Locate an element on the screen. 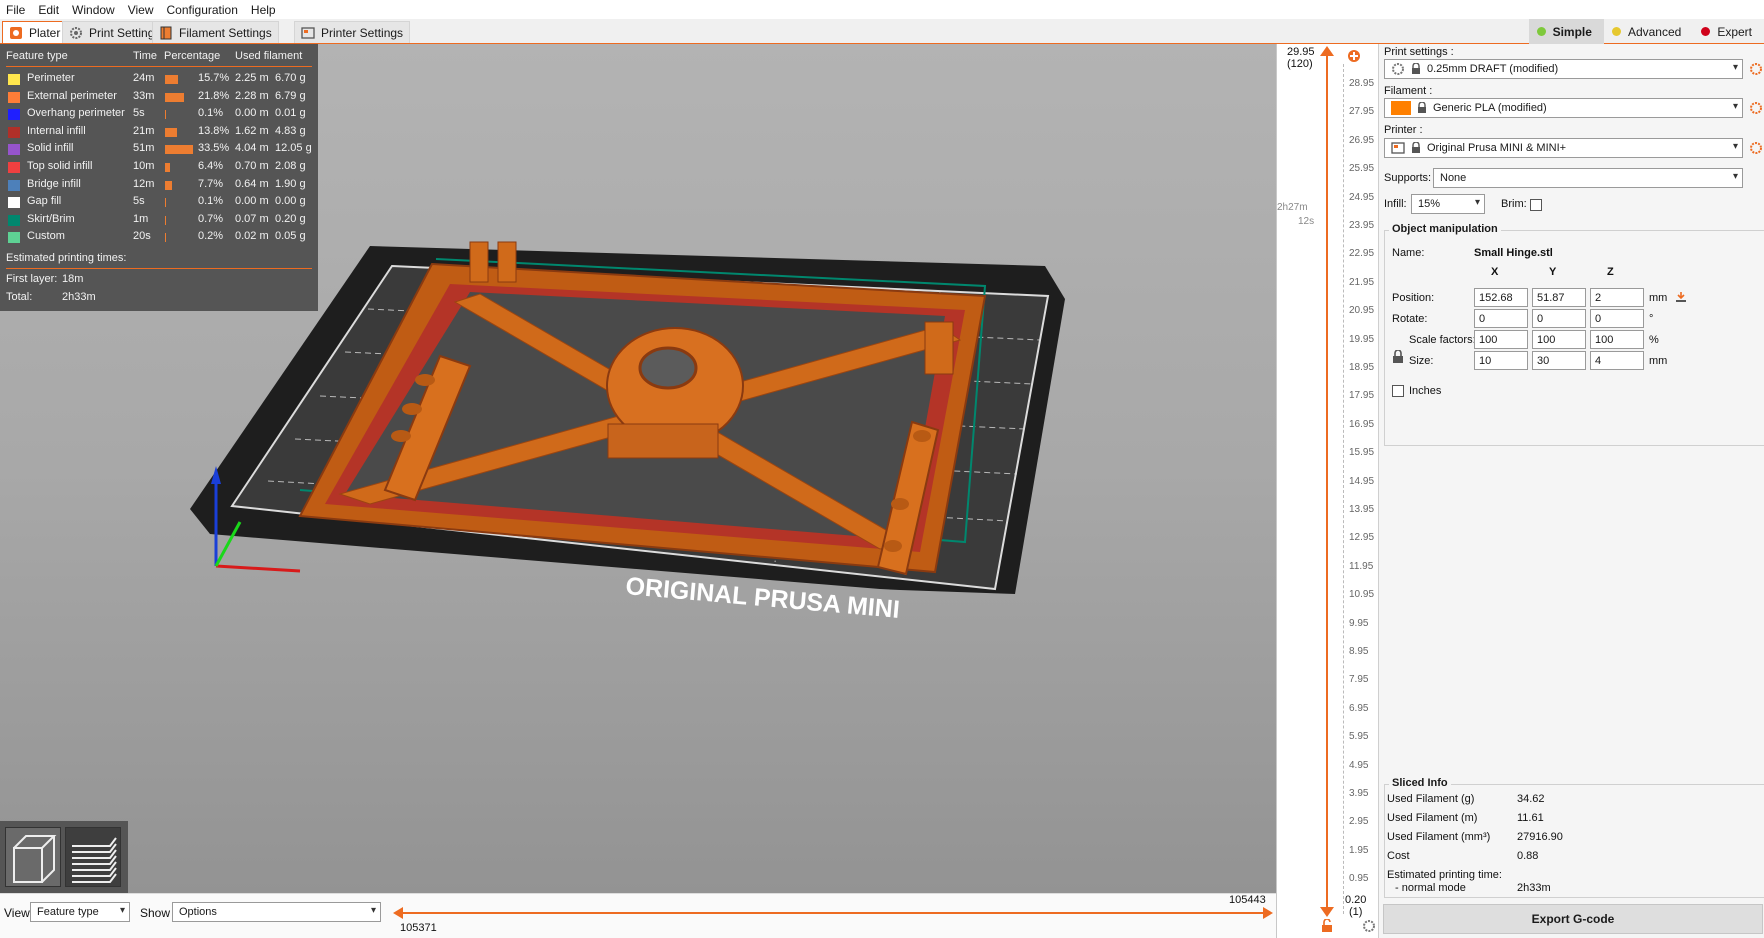  size-y-input: 30 is located at coordinates (1559, 360).